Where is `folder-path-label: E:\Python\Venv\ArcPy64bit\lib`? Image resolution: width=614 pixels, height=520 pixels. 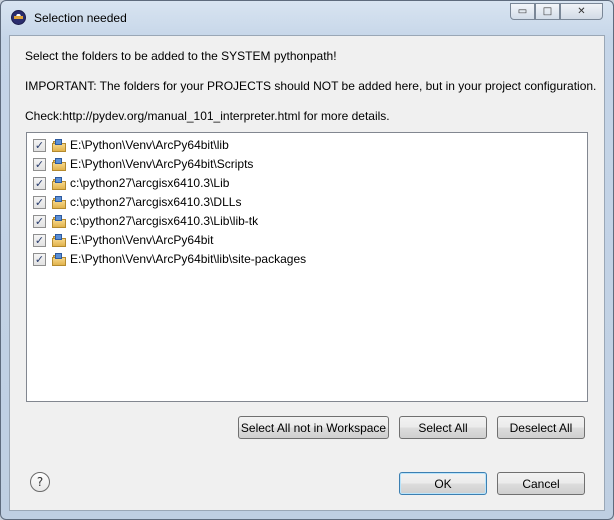
folder-path-label: E:\Python\Venv\ArcPy64bit\lib is located at coordinates (149, 145).